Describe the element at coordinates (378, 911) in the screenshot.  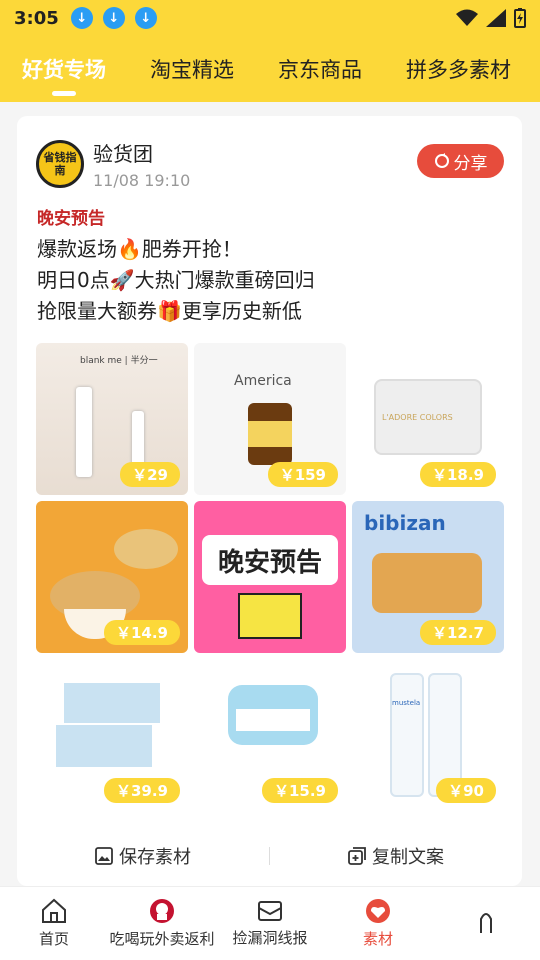
I see `heart-icon` at that location.